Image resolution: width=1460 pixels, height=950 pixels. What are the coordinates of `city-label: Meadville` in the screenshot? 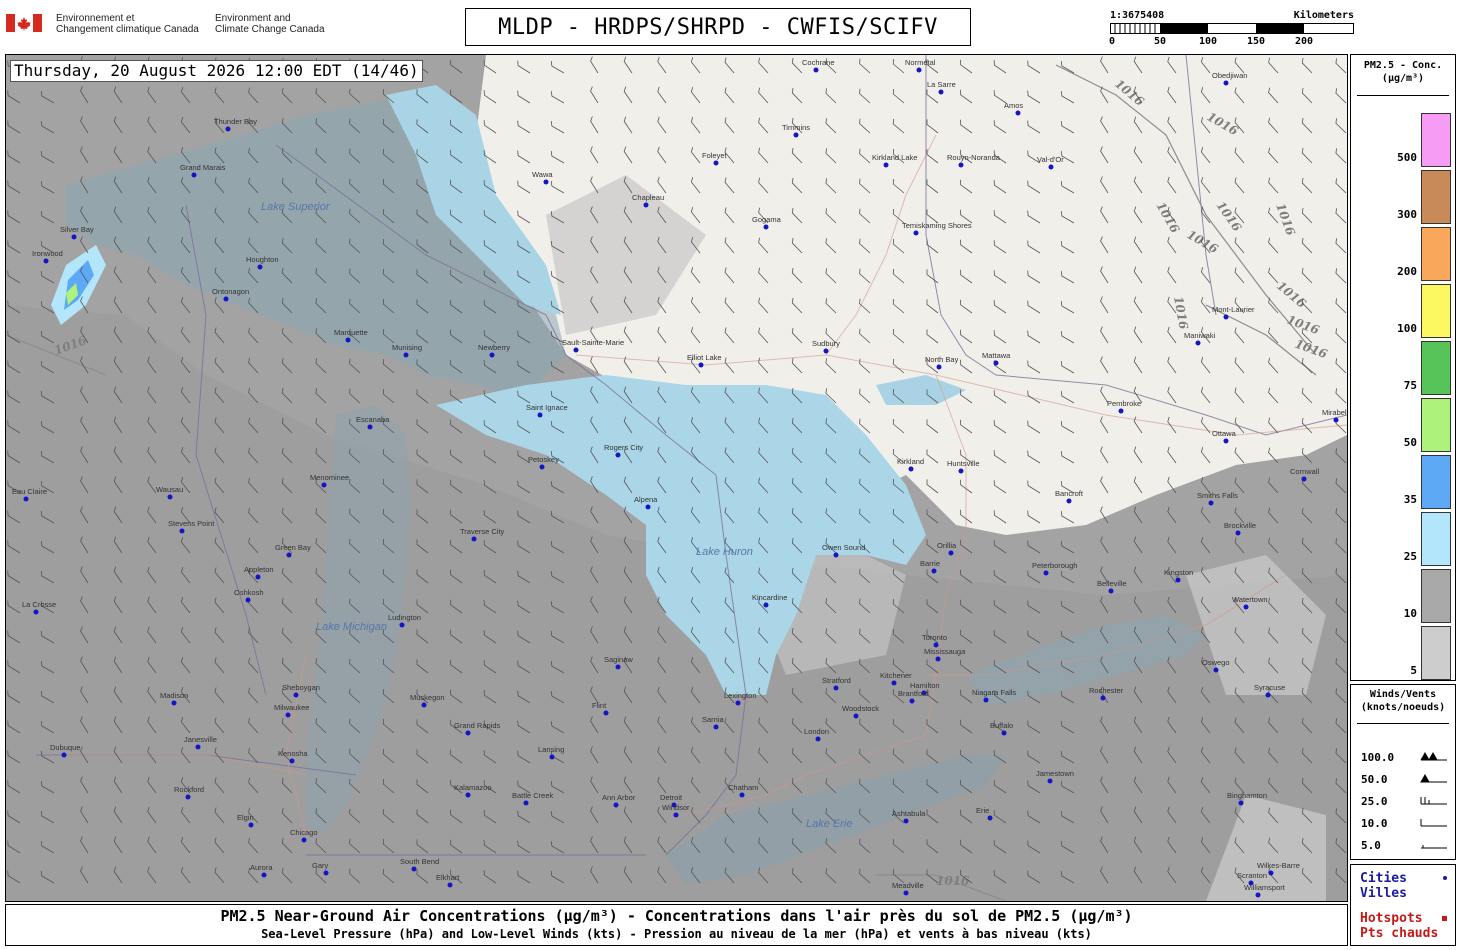 It's located at (908, 885).